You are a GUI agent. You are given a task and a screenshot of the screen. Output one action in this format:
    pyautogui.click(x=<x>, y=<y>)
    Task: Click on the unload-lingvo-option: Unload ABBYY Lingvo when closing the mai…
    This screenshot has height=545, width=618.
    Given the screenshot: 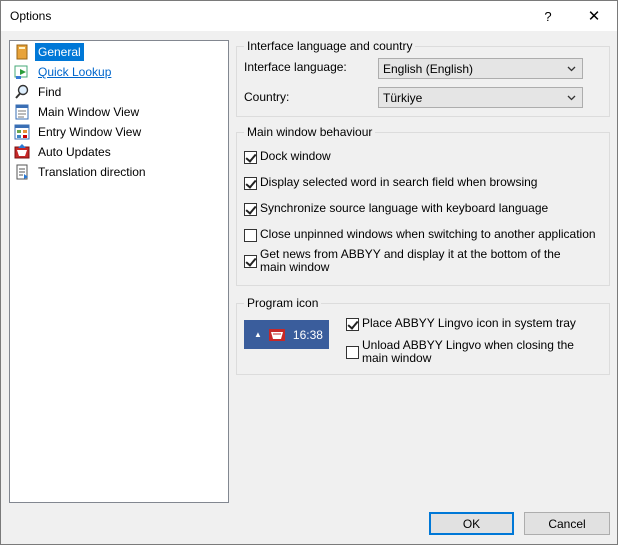 What is the action you would take?
    pyautogui.click(x=466, y=352)
    